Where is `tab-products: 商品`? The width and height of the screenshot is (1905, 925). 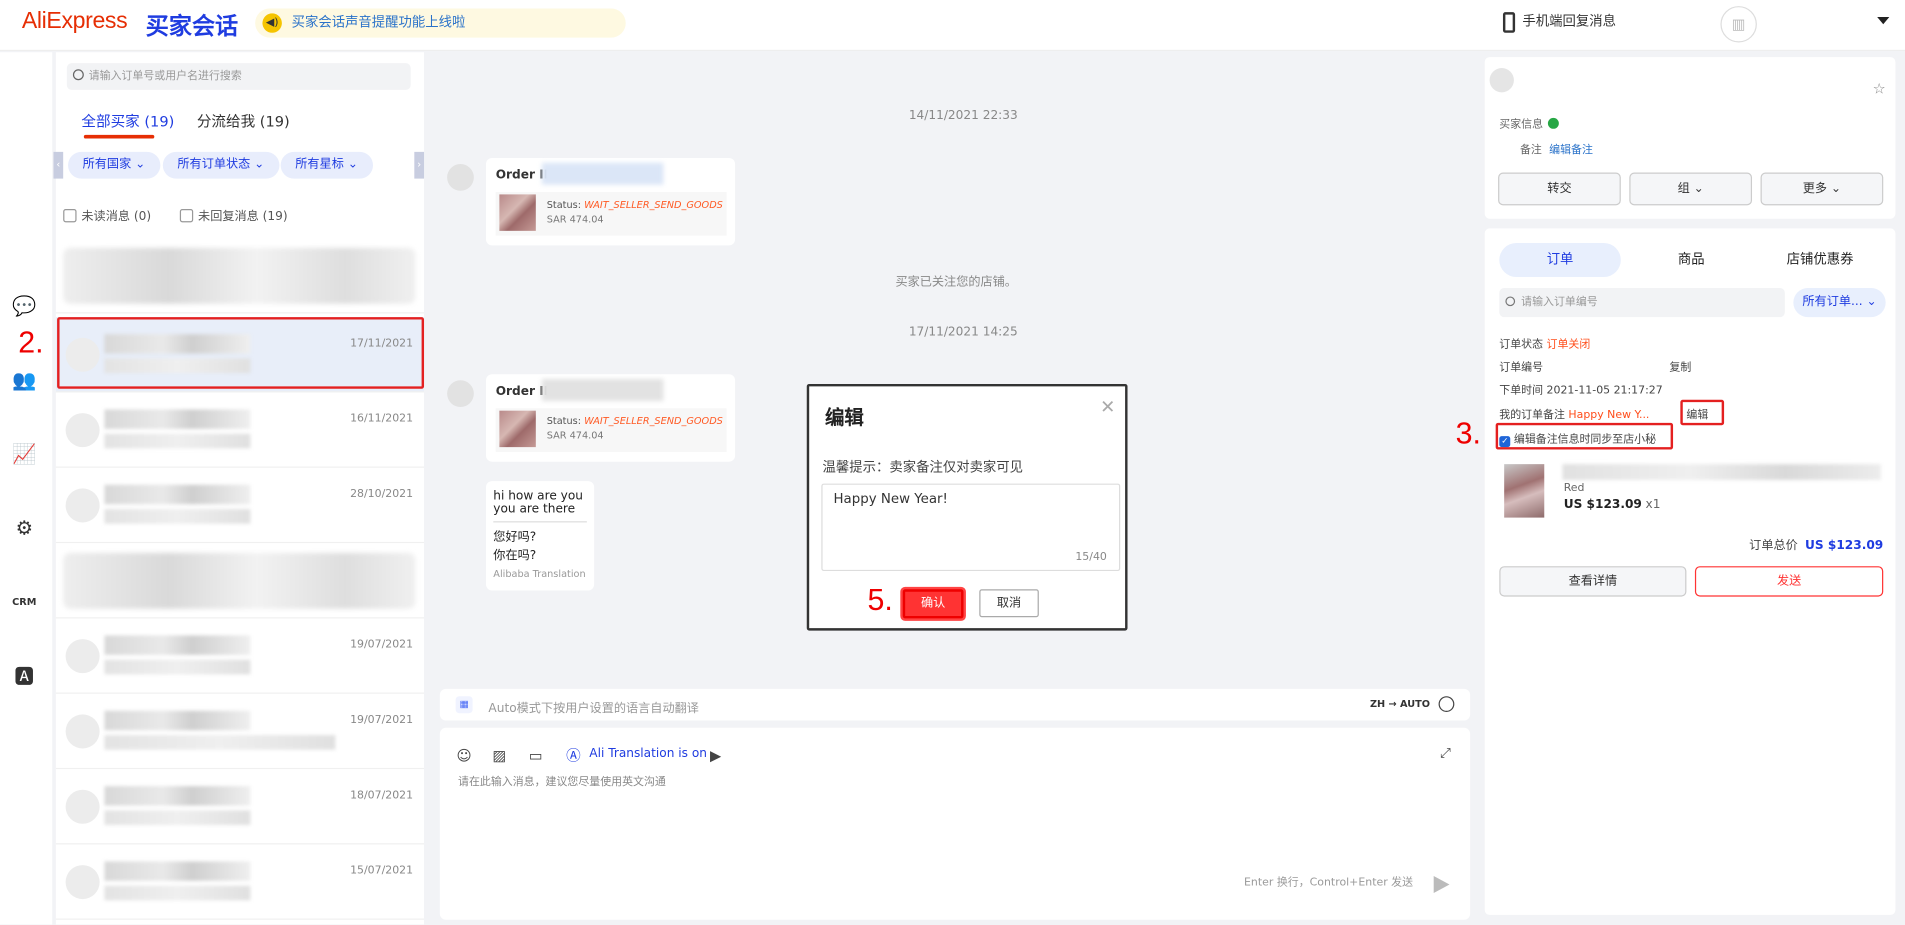 tab-products: 商品 is located at coordinates (1692, 260).